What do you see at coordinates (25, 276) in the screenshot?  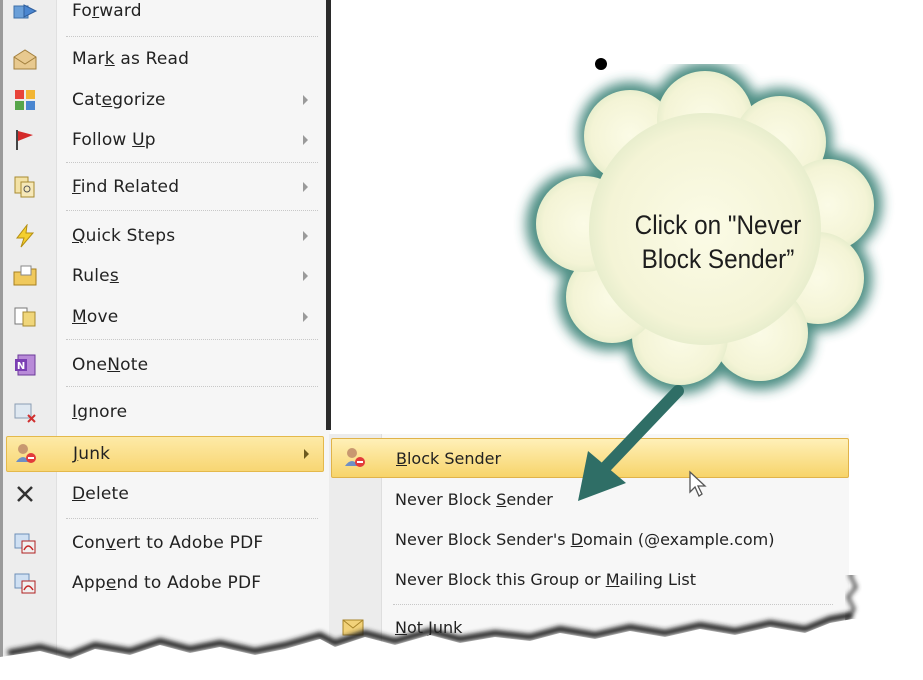 I see `rules-icon` at bounding box center [25, 276].